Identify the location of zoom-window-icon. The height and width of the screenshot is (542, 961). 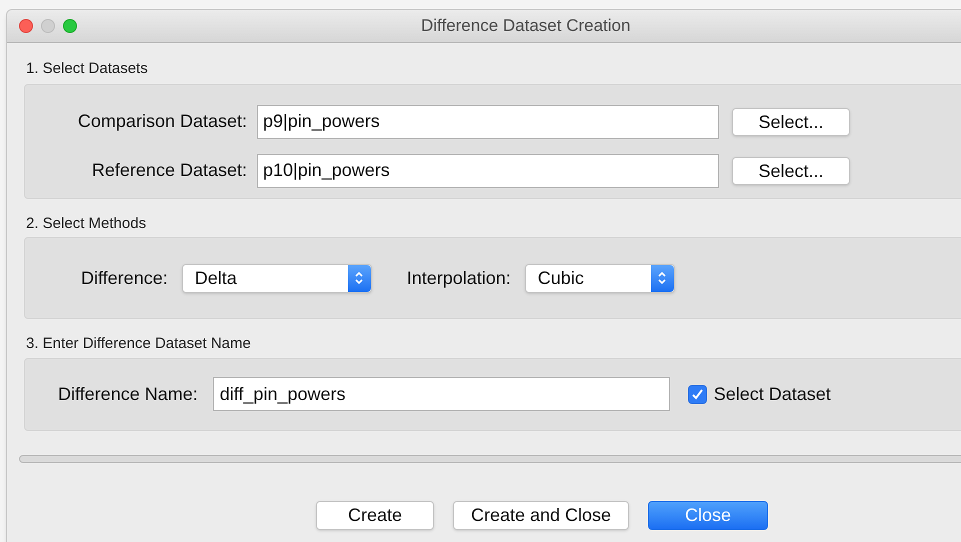
(70, 26).